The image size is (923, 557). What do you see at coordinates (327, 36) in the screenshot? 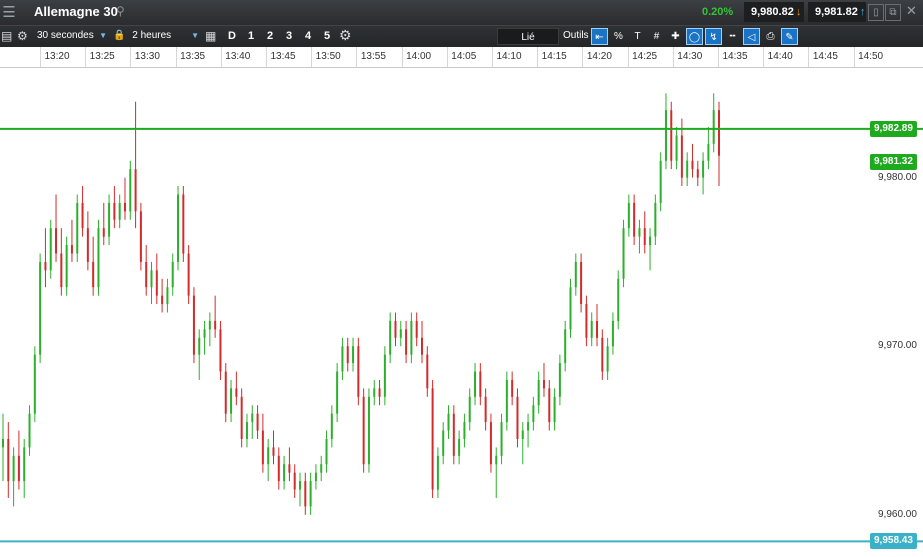
I see `period-button-5: 5` at bounding box center [327, 36].